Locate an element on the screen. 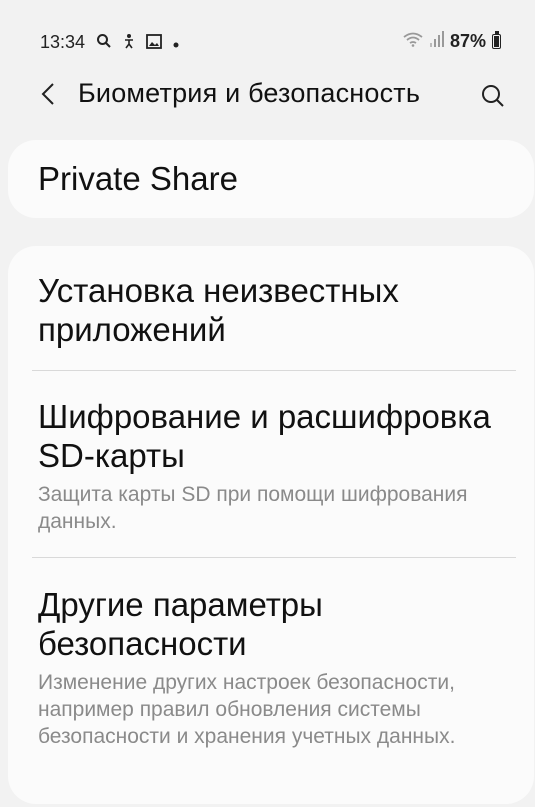  signal-icon is located at coordinates (436, 41).